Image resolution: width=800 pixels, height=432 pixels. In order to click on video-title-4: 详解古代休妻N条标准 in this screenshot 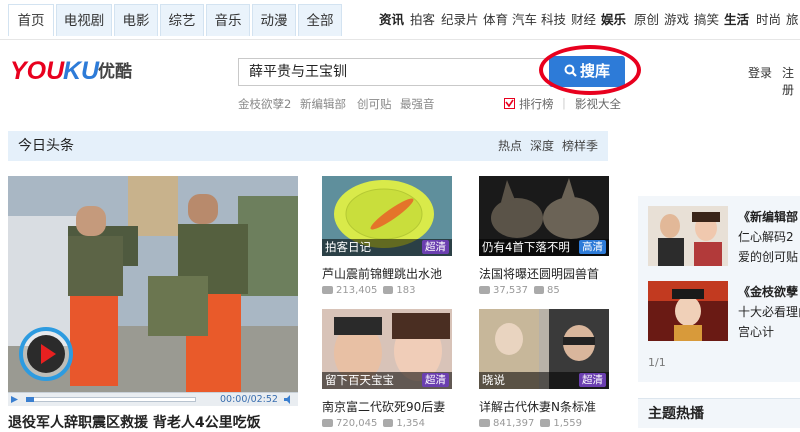, I will do `click(537, 406)`.